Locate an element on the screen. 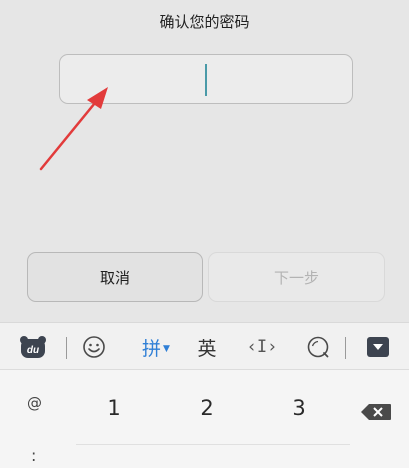 Image resolution: width=409 pixels, height=468 pixels. keyboard-toolbar: du 拼 ▼ 英 ‹I› is located at coordinates (204, 346).